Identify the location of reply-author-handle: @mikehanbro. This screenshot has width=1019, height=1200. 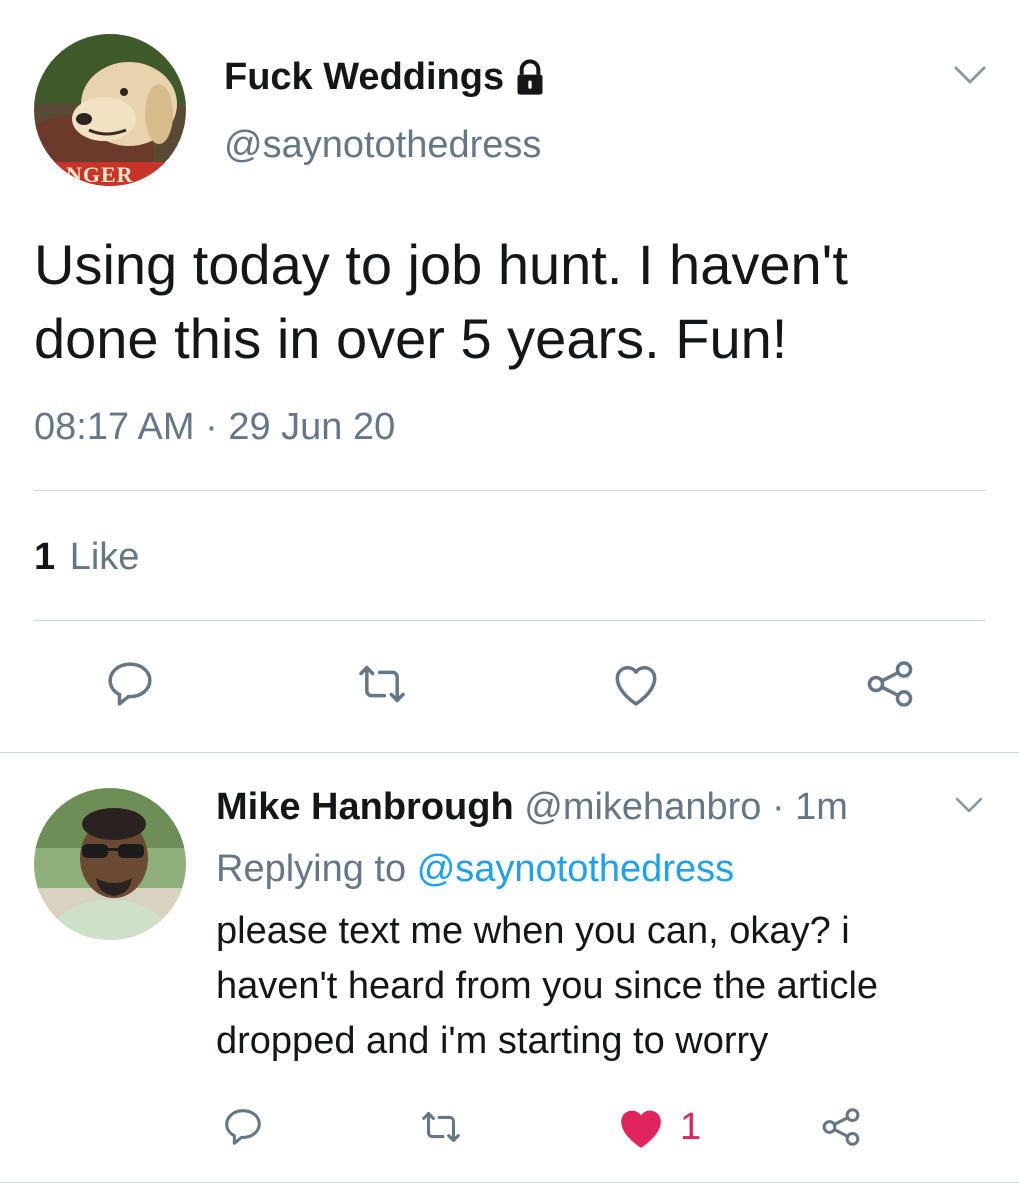
(642, 807).